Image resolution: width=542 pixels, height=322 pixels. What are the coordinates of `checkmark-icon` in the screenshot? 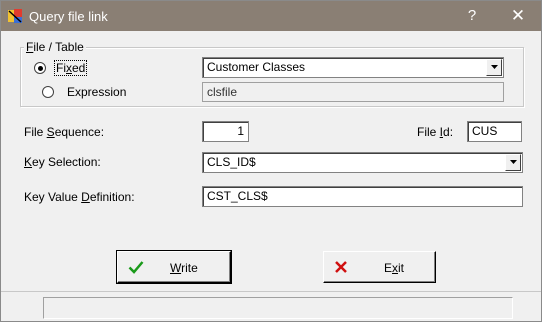 It's located at (136, 267).